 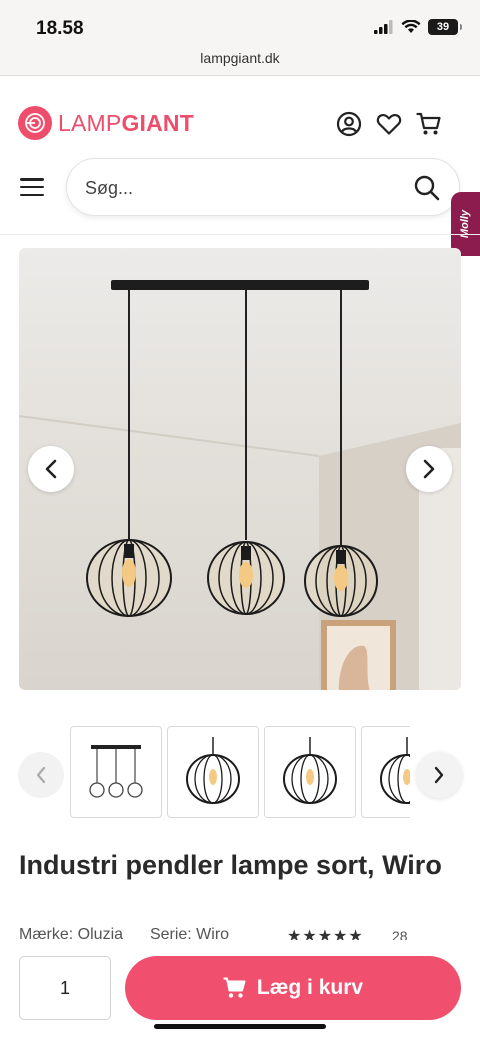 I want to click on molly-side-tab: Molly, so click(x=465, y=224).